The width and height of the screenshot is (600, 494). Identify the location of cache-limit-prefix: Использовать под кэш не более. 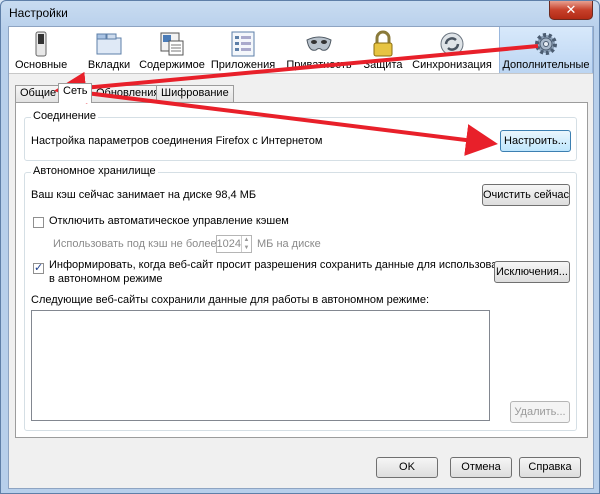
(135, 244).